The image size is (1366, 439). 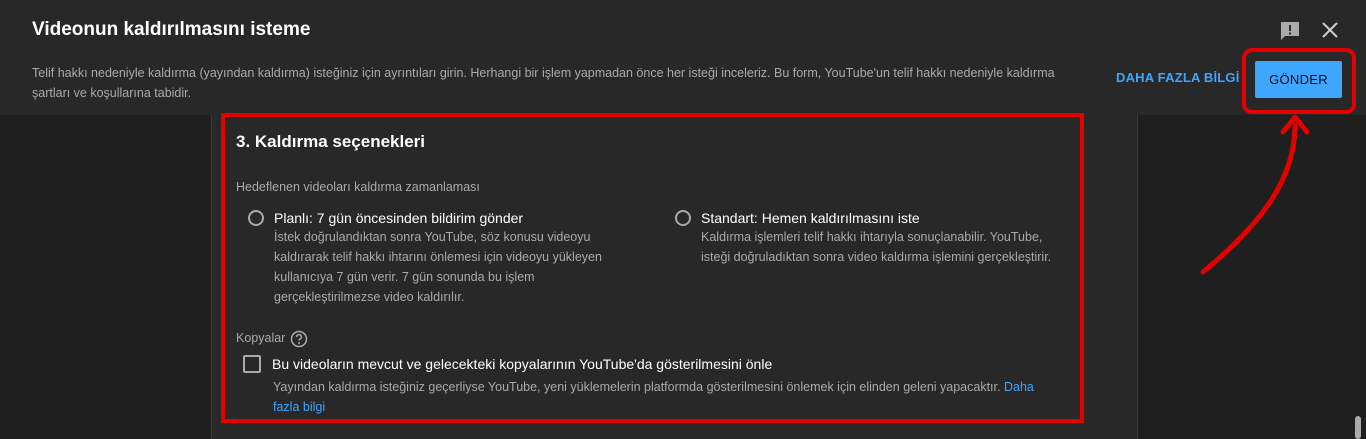 What do you see at coordinates (171, 29) in the screenshot?
I see `dialog-title: Videonun kaldırılmasını isteme` at bounding box center [171, 29].